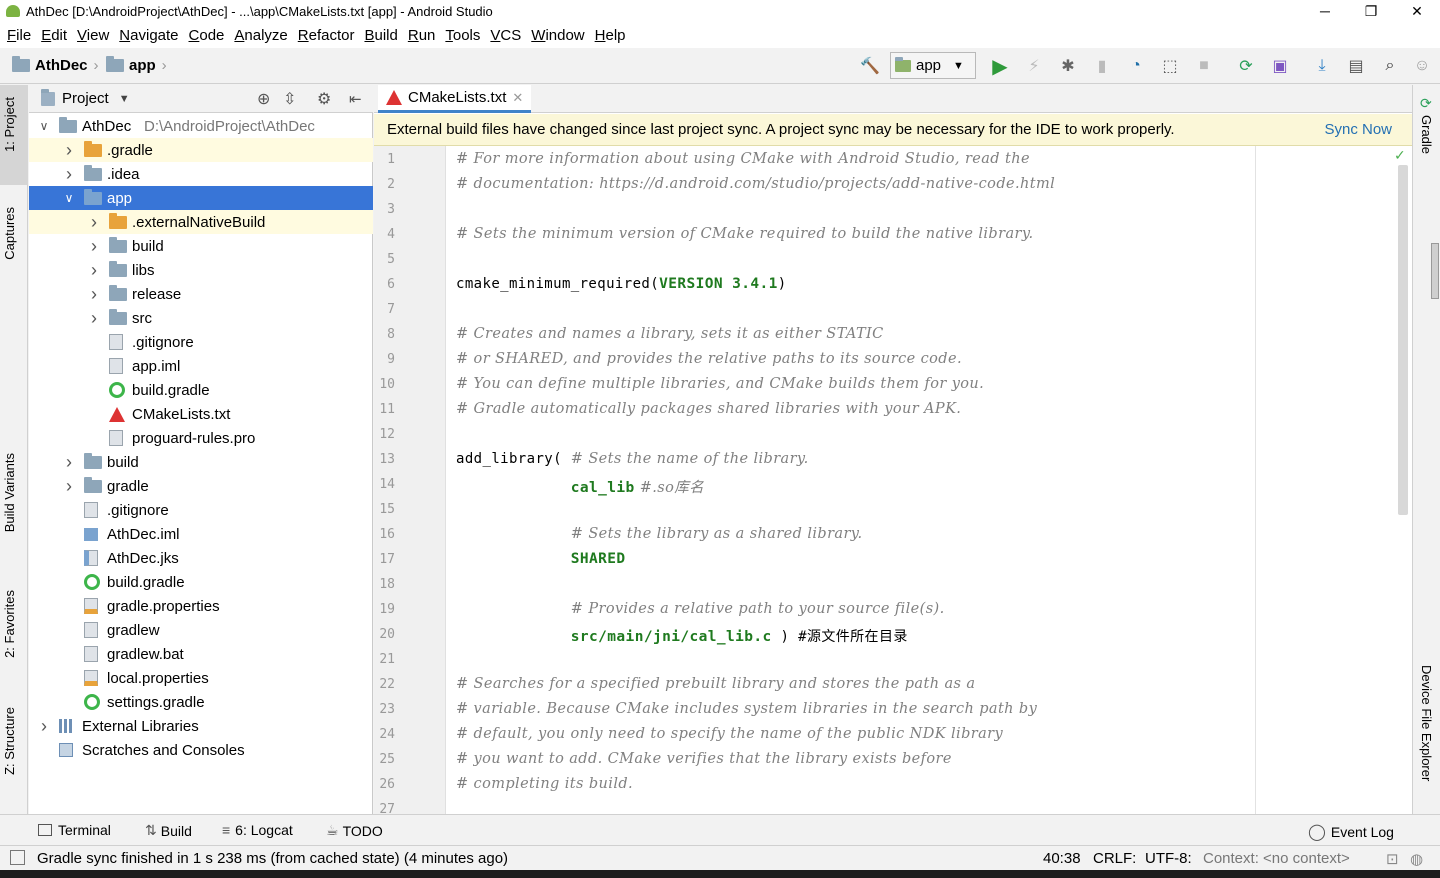  I want to click on tab-terminal: Terminal, so click(74, 830).